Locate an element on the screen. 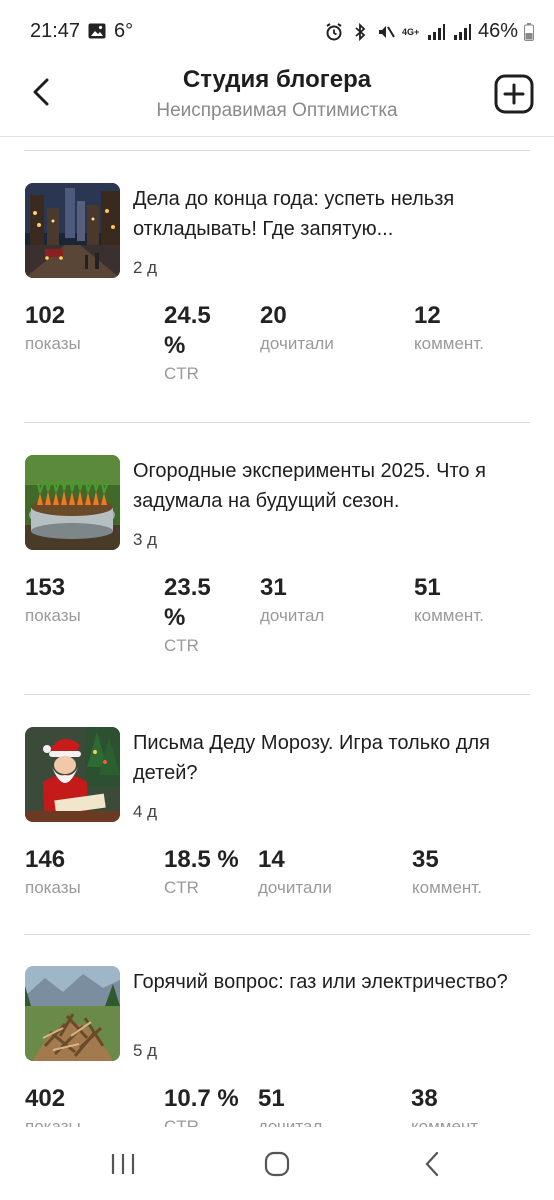  city-night-image is located at coordinates (72, 230).